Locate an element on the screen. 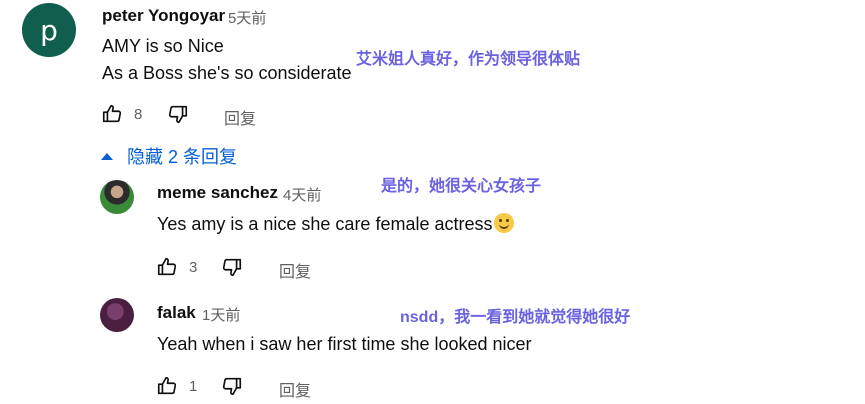 This screenshot has width=865, height=404. translation-note: nsdd，我一看到她就觉得她很好 is located at coordinates (515, 317).